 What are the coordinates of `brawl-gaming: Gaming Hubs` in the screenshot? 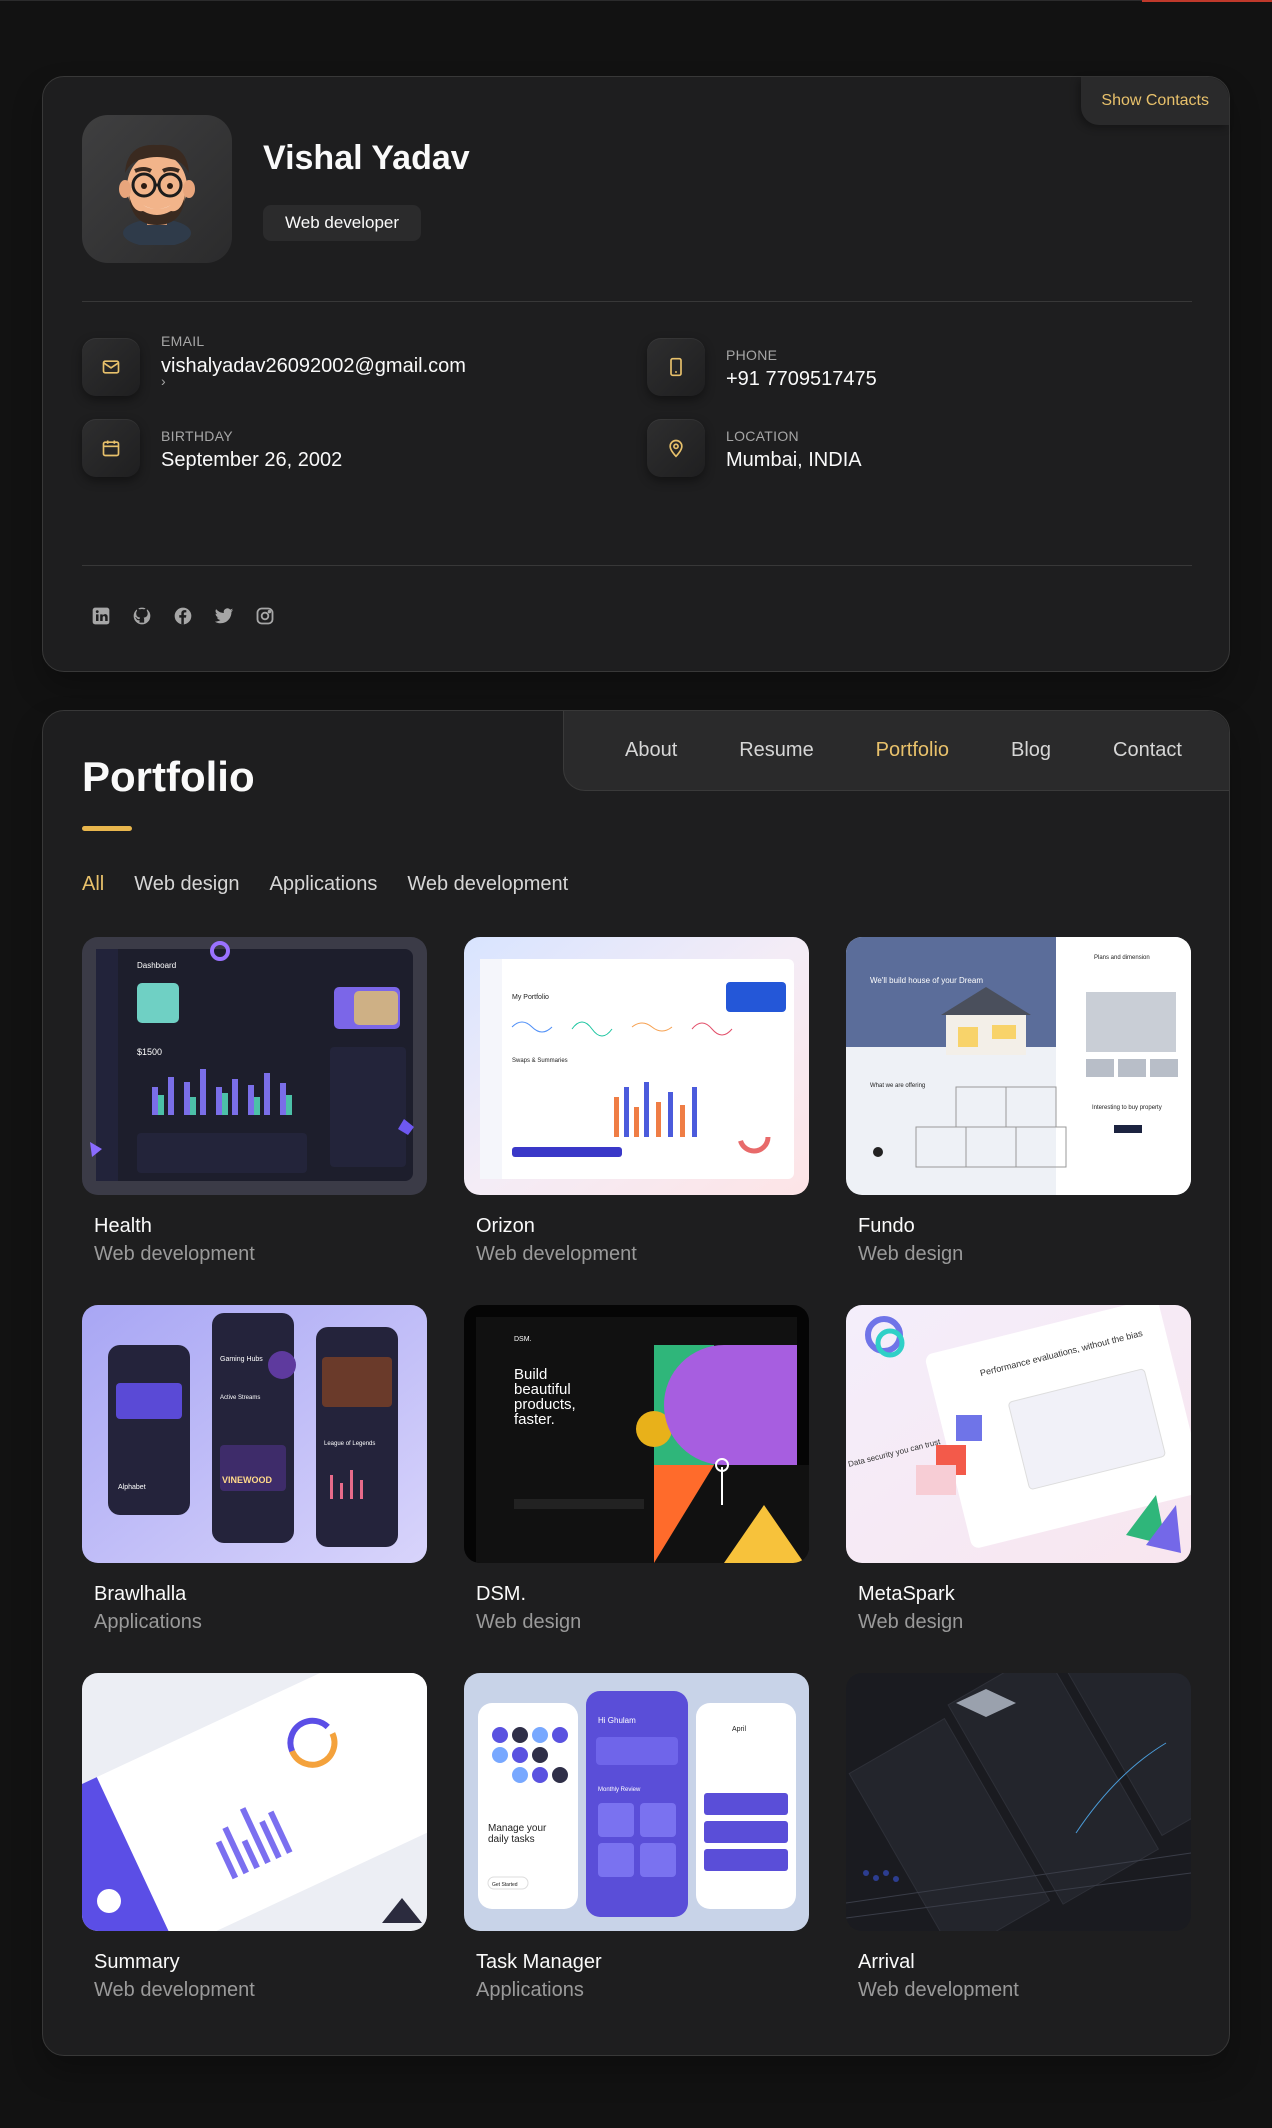 It's located at (241, 1359).